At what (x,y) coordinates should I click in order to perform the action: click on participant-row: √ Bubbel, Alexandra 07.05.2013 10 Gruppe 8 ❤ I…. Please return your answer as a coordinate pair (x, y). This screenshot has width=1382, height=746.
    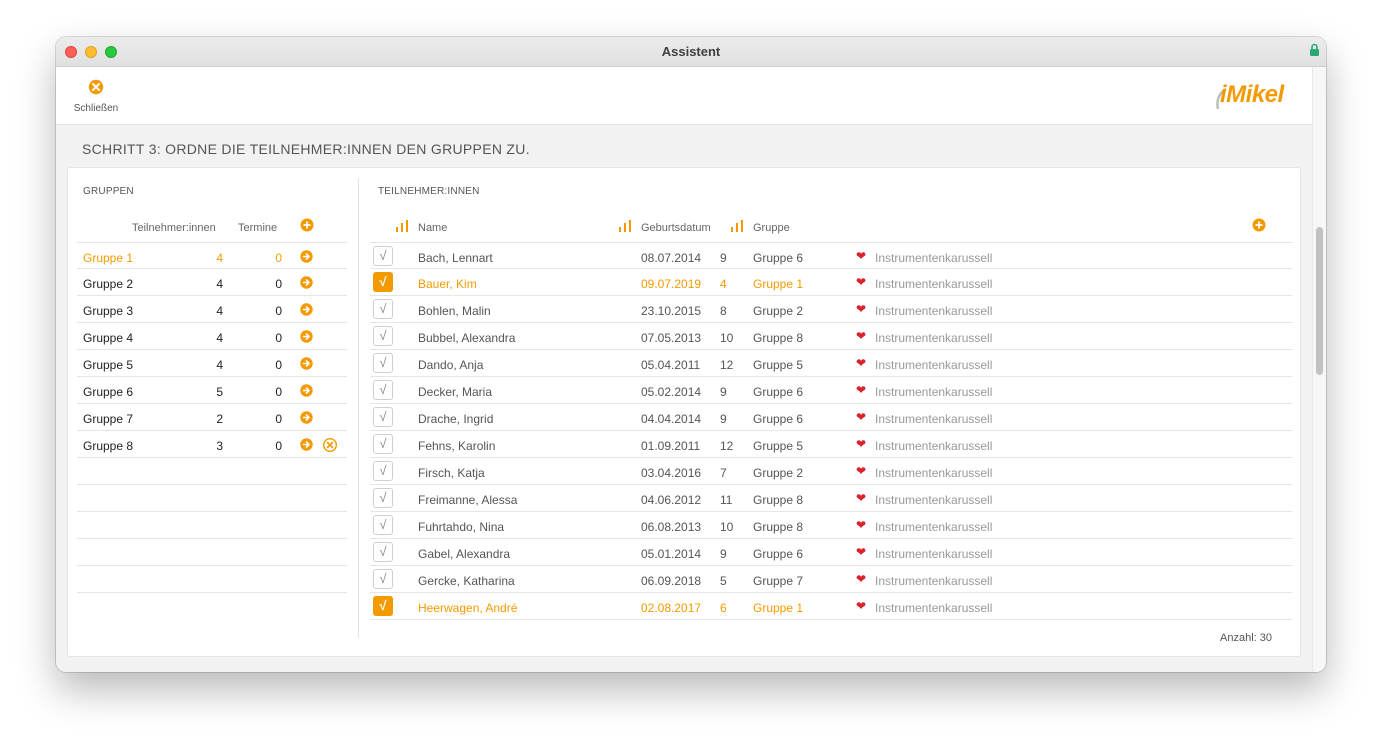
    Looking at the image, I should click on (831, 336).